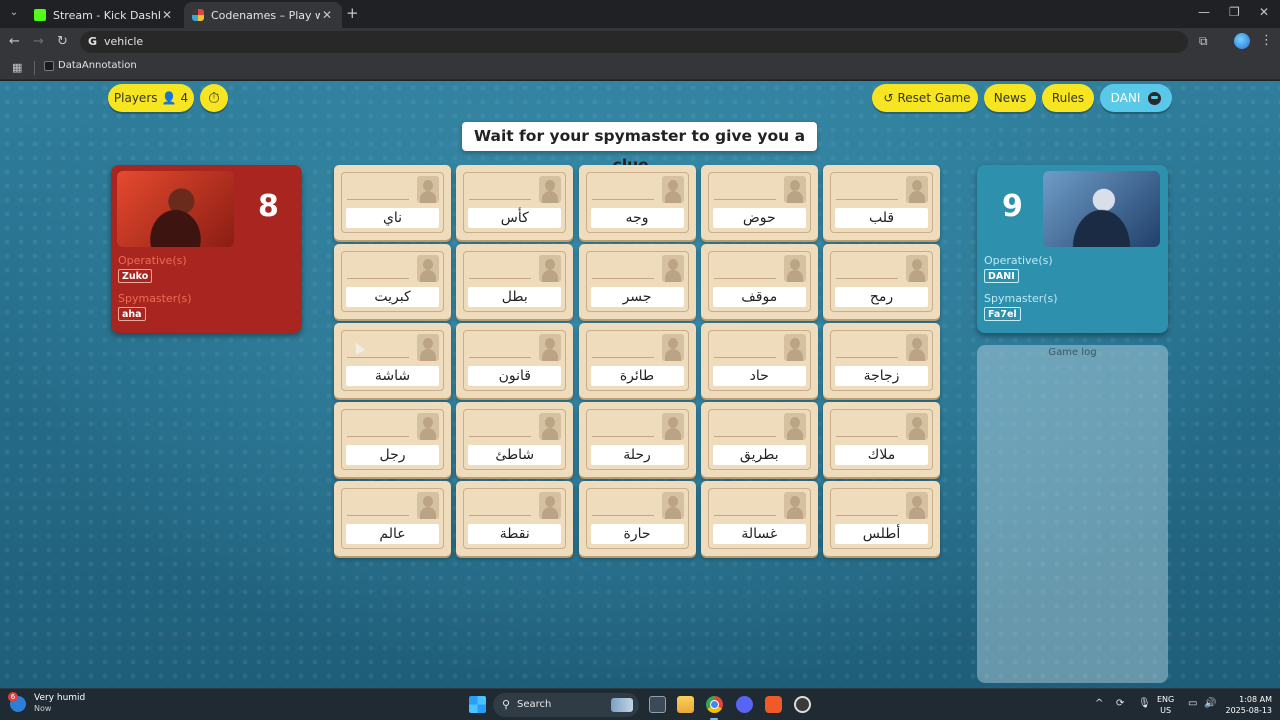 This screenshot has width=1280, height=720. Describe the element at coordinates (515, 439) in the screenshot. I see `word-card: شاطئ` at that location.